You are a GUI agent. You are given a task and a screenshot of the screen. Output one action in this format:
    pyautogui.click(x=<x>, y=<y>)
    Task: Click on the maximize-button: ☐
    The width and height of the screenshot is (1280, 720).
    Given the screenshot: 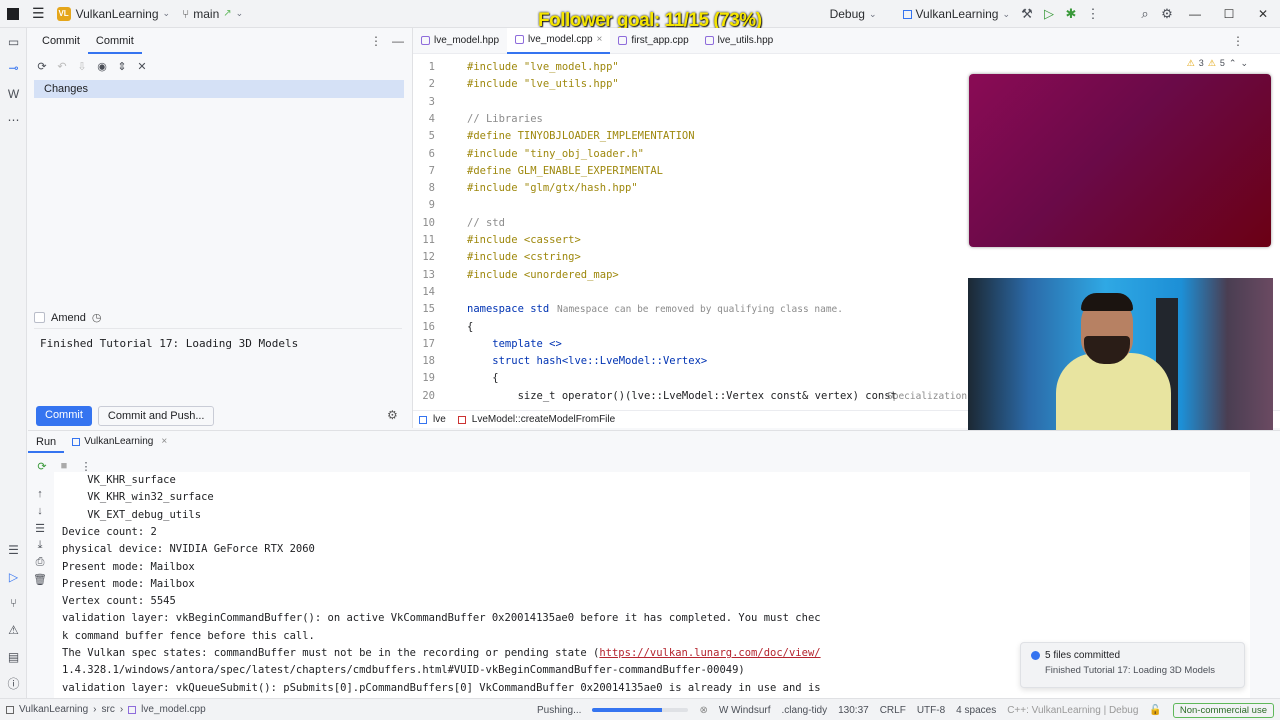 What is the action you would take?
    pyautogui.click(x=1229, y=14)
    